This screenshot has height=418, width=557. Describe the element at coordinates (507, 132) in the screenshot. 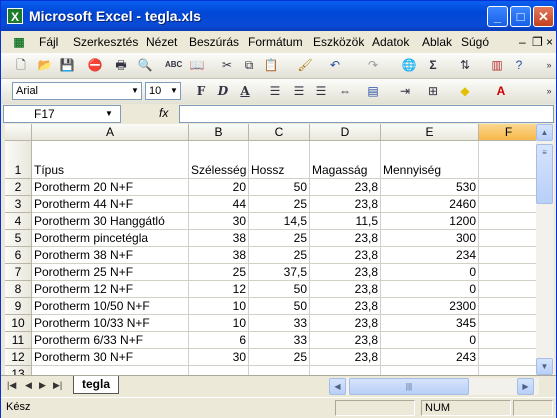

I see `column-header-f: F` at that location.